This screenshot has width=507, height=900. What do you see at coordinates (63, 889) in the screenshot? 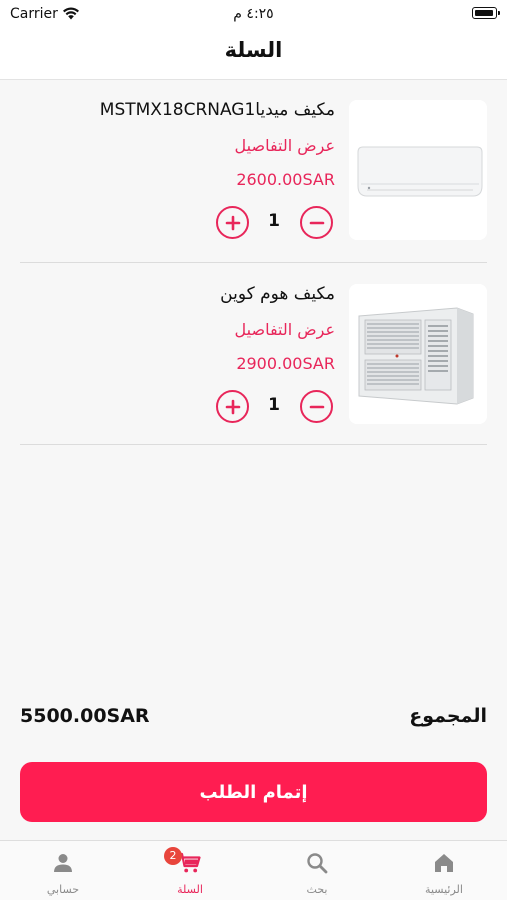
I see `tab-label: حسابي` at bounding box center [63, 889].